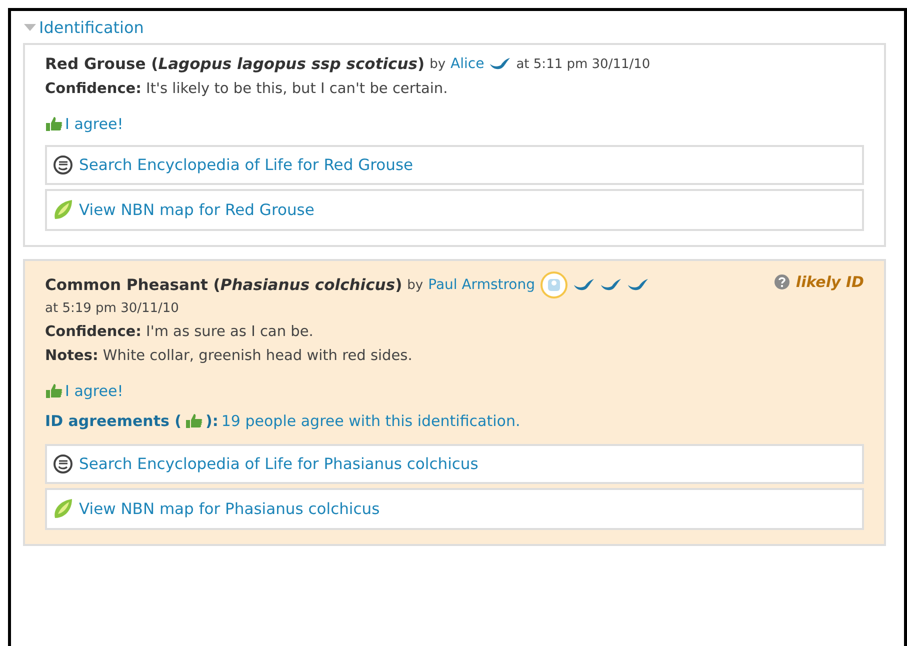  I want to click on timestamp: at 5:11 pm 30/11/10, so click(583, 64).